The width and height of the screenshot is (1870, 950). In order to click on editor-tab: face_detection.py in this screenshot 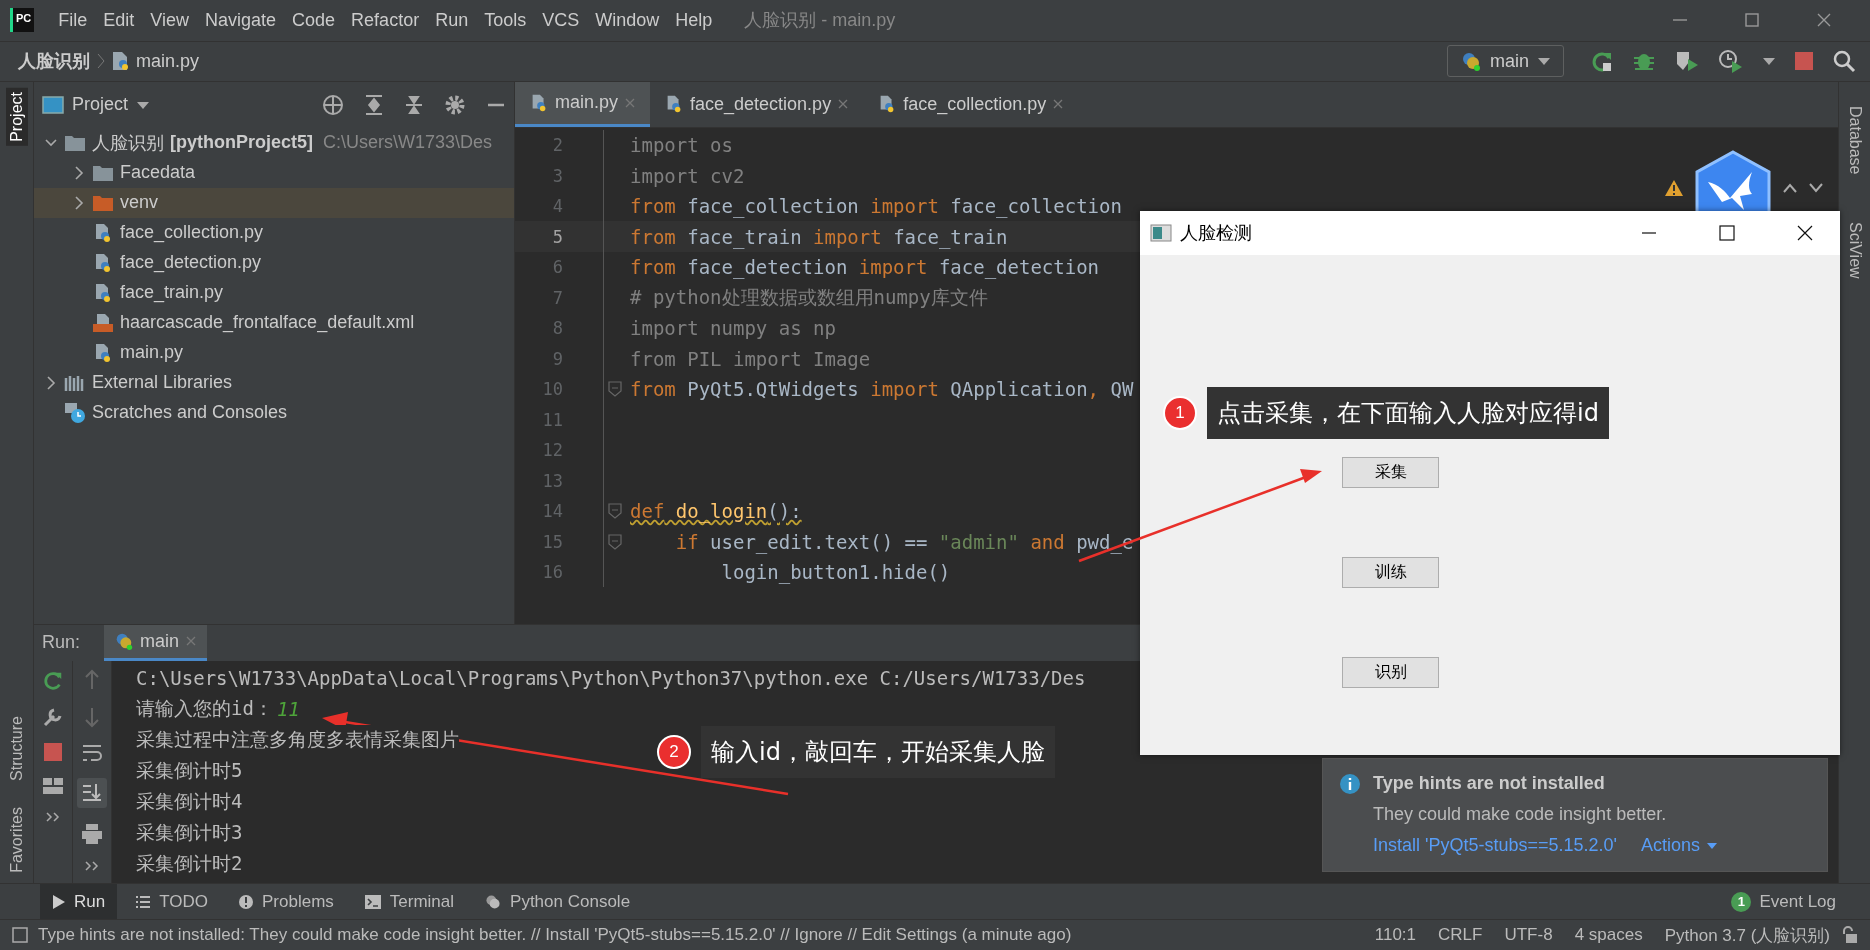, I will do `click(757, 104)`.